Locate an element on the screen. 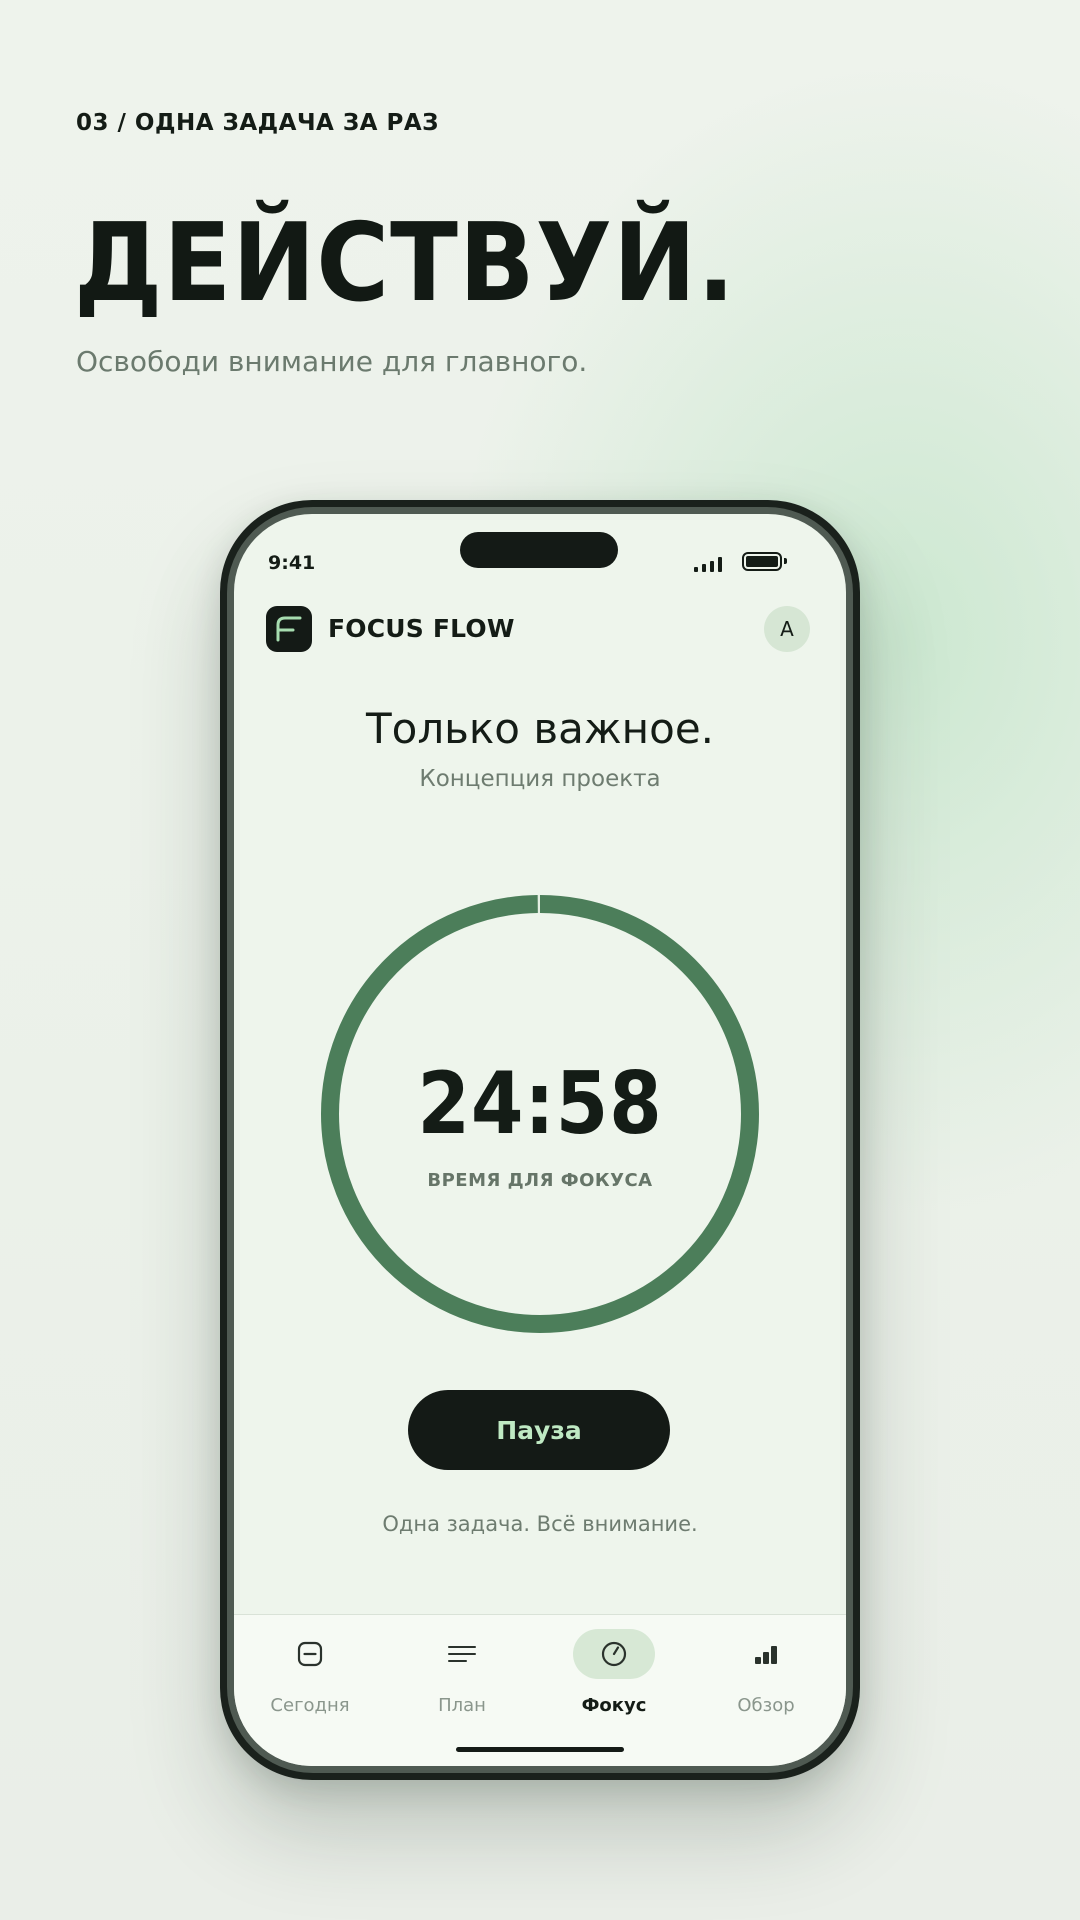 The height and width of the screenshot is (1920, 1080). battery-icon is located at coordinates (764, 561).